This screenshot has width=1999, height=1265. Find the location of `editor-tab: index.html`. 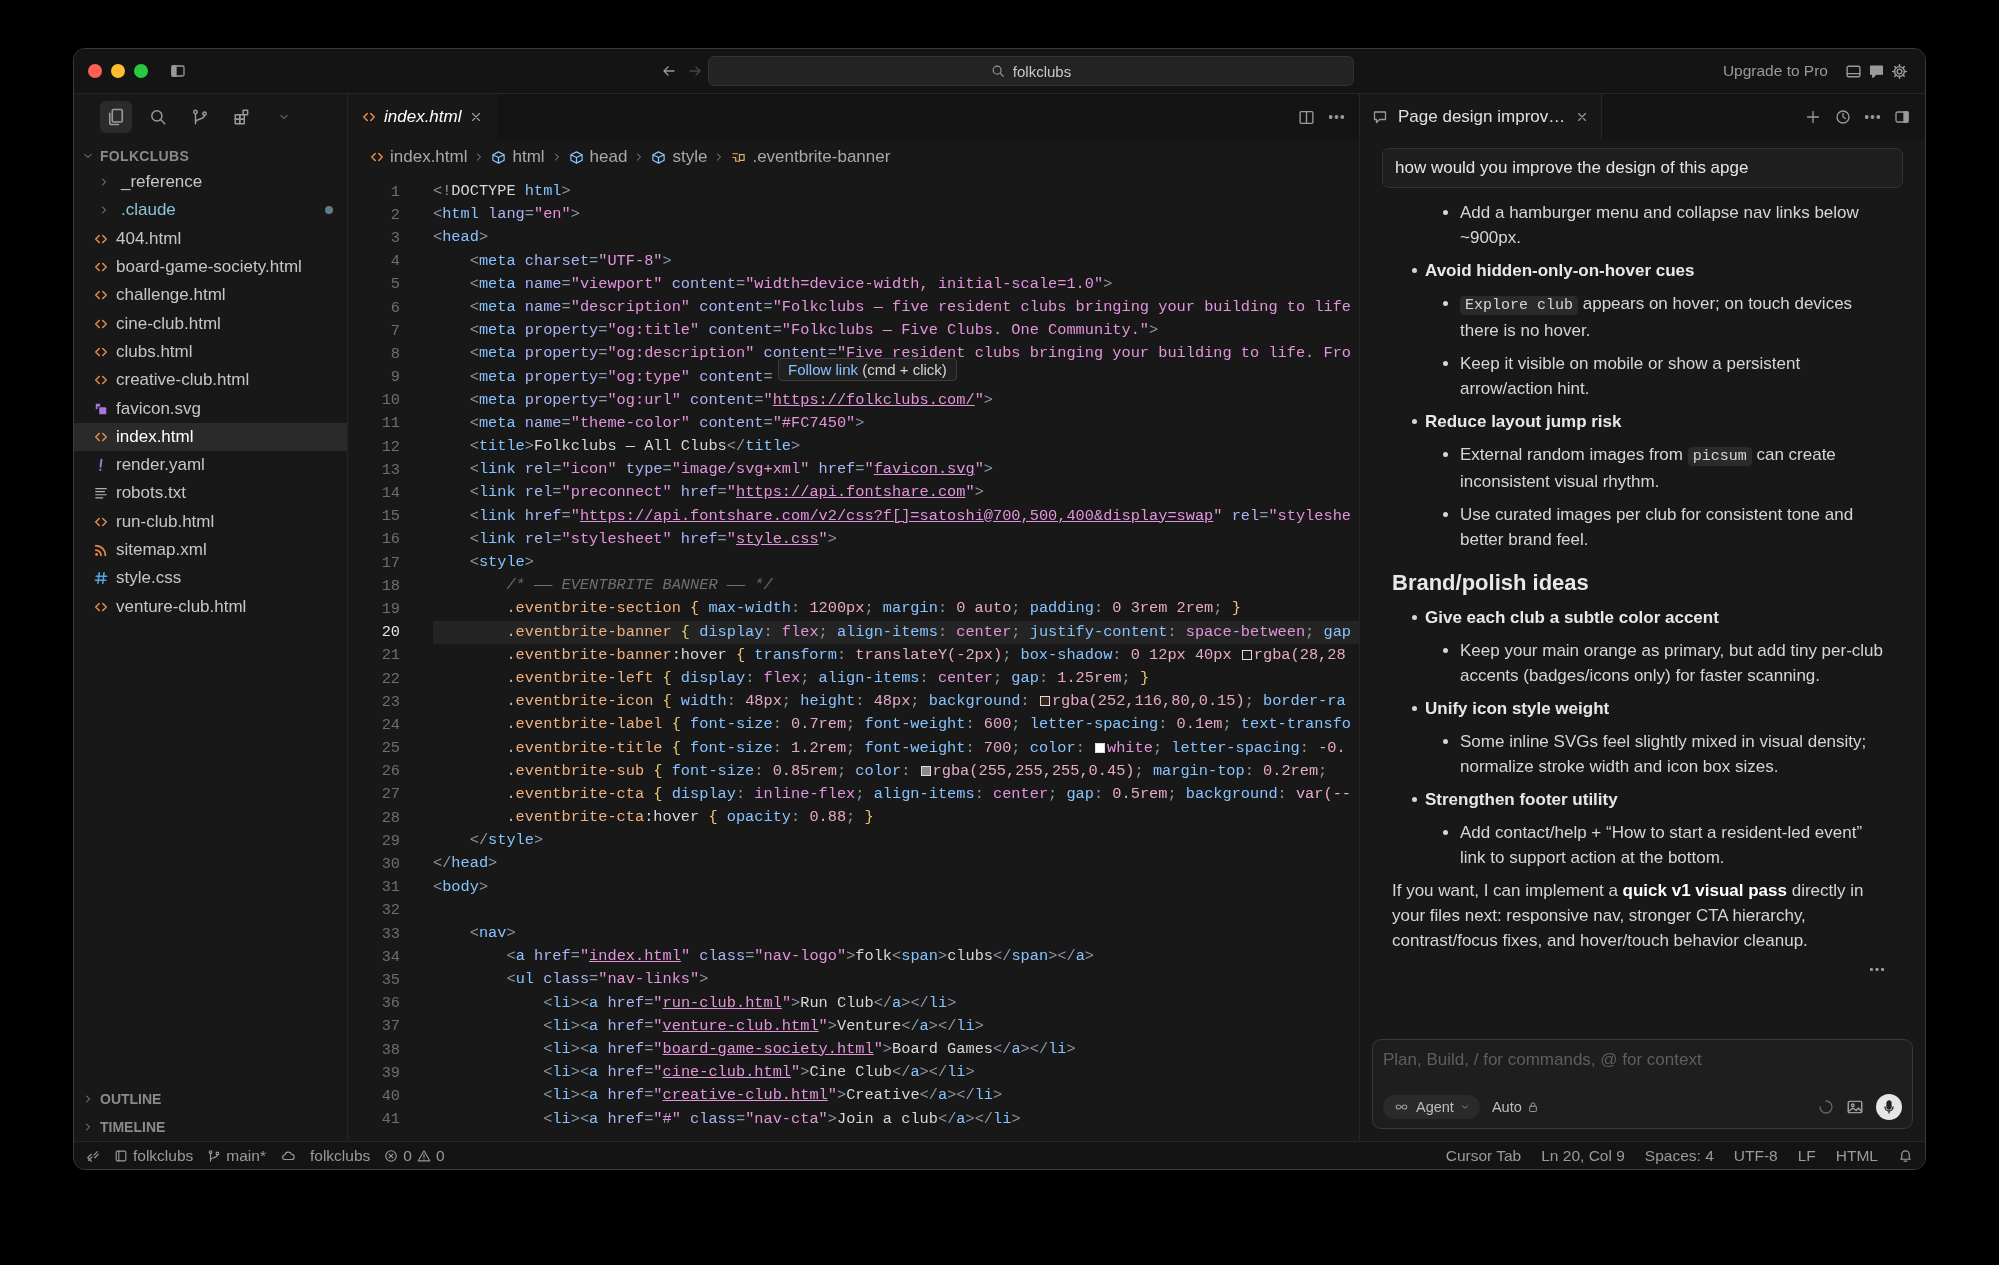

editor-tab: index.html is located at coordinates (423, 117).